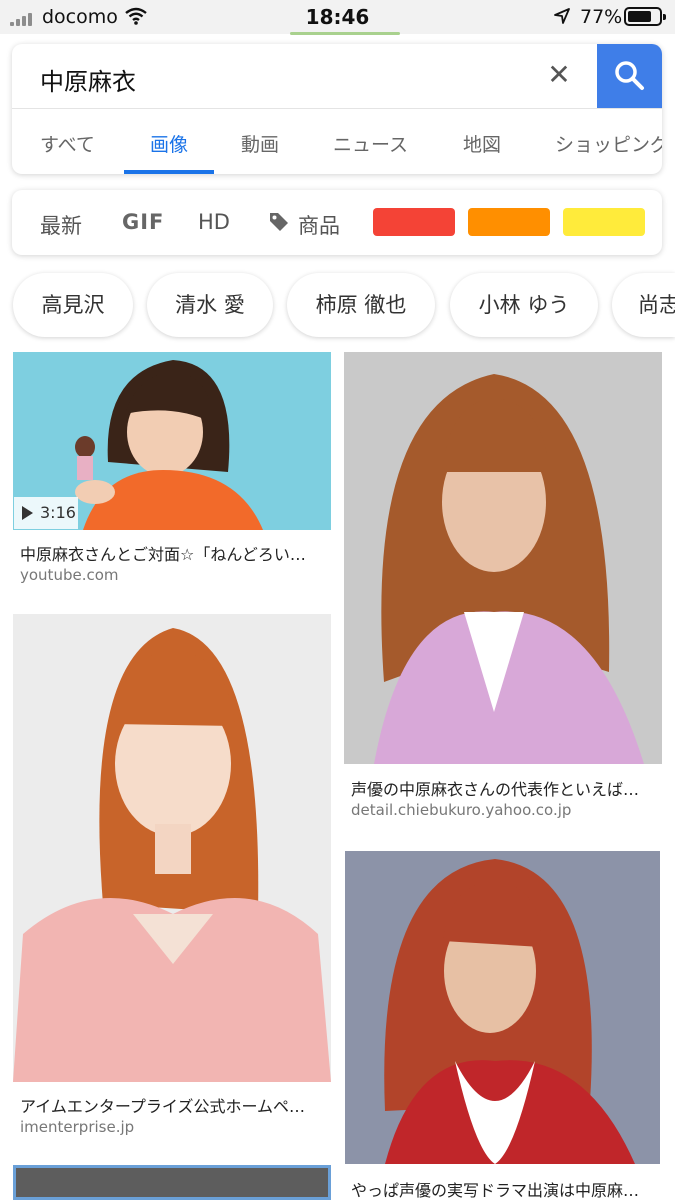 The image size is (675, 1201). What do you see at coordinates (69, 575) in the screenshot?
I see `result-source: youtube.com` at bounding box center [69, 575].